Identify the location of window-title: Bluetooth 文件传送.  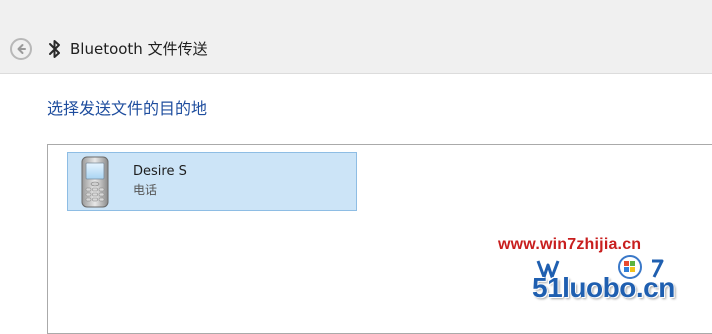
(139, 49).